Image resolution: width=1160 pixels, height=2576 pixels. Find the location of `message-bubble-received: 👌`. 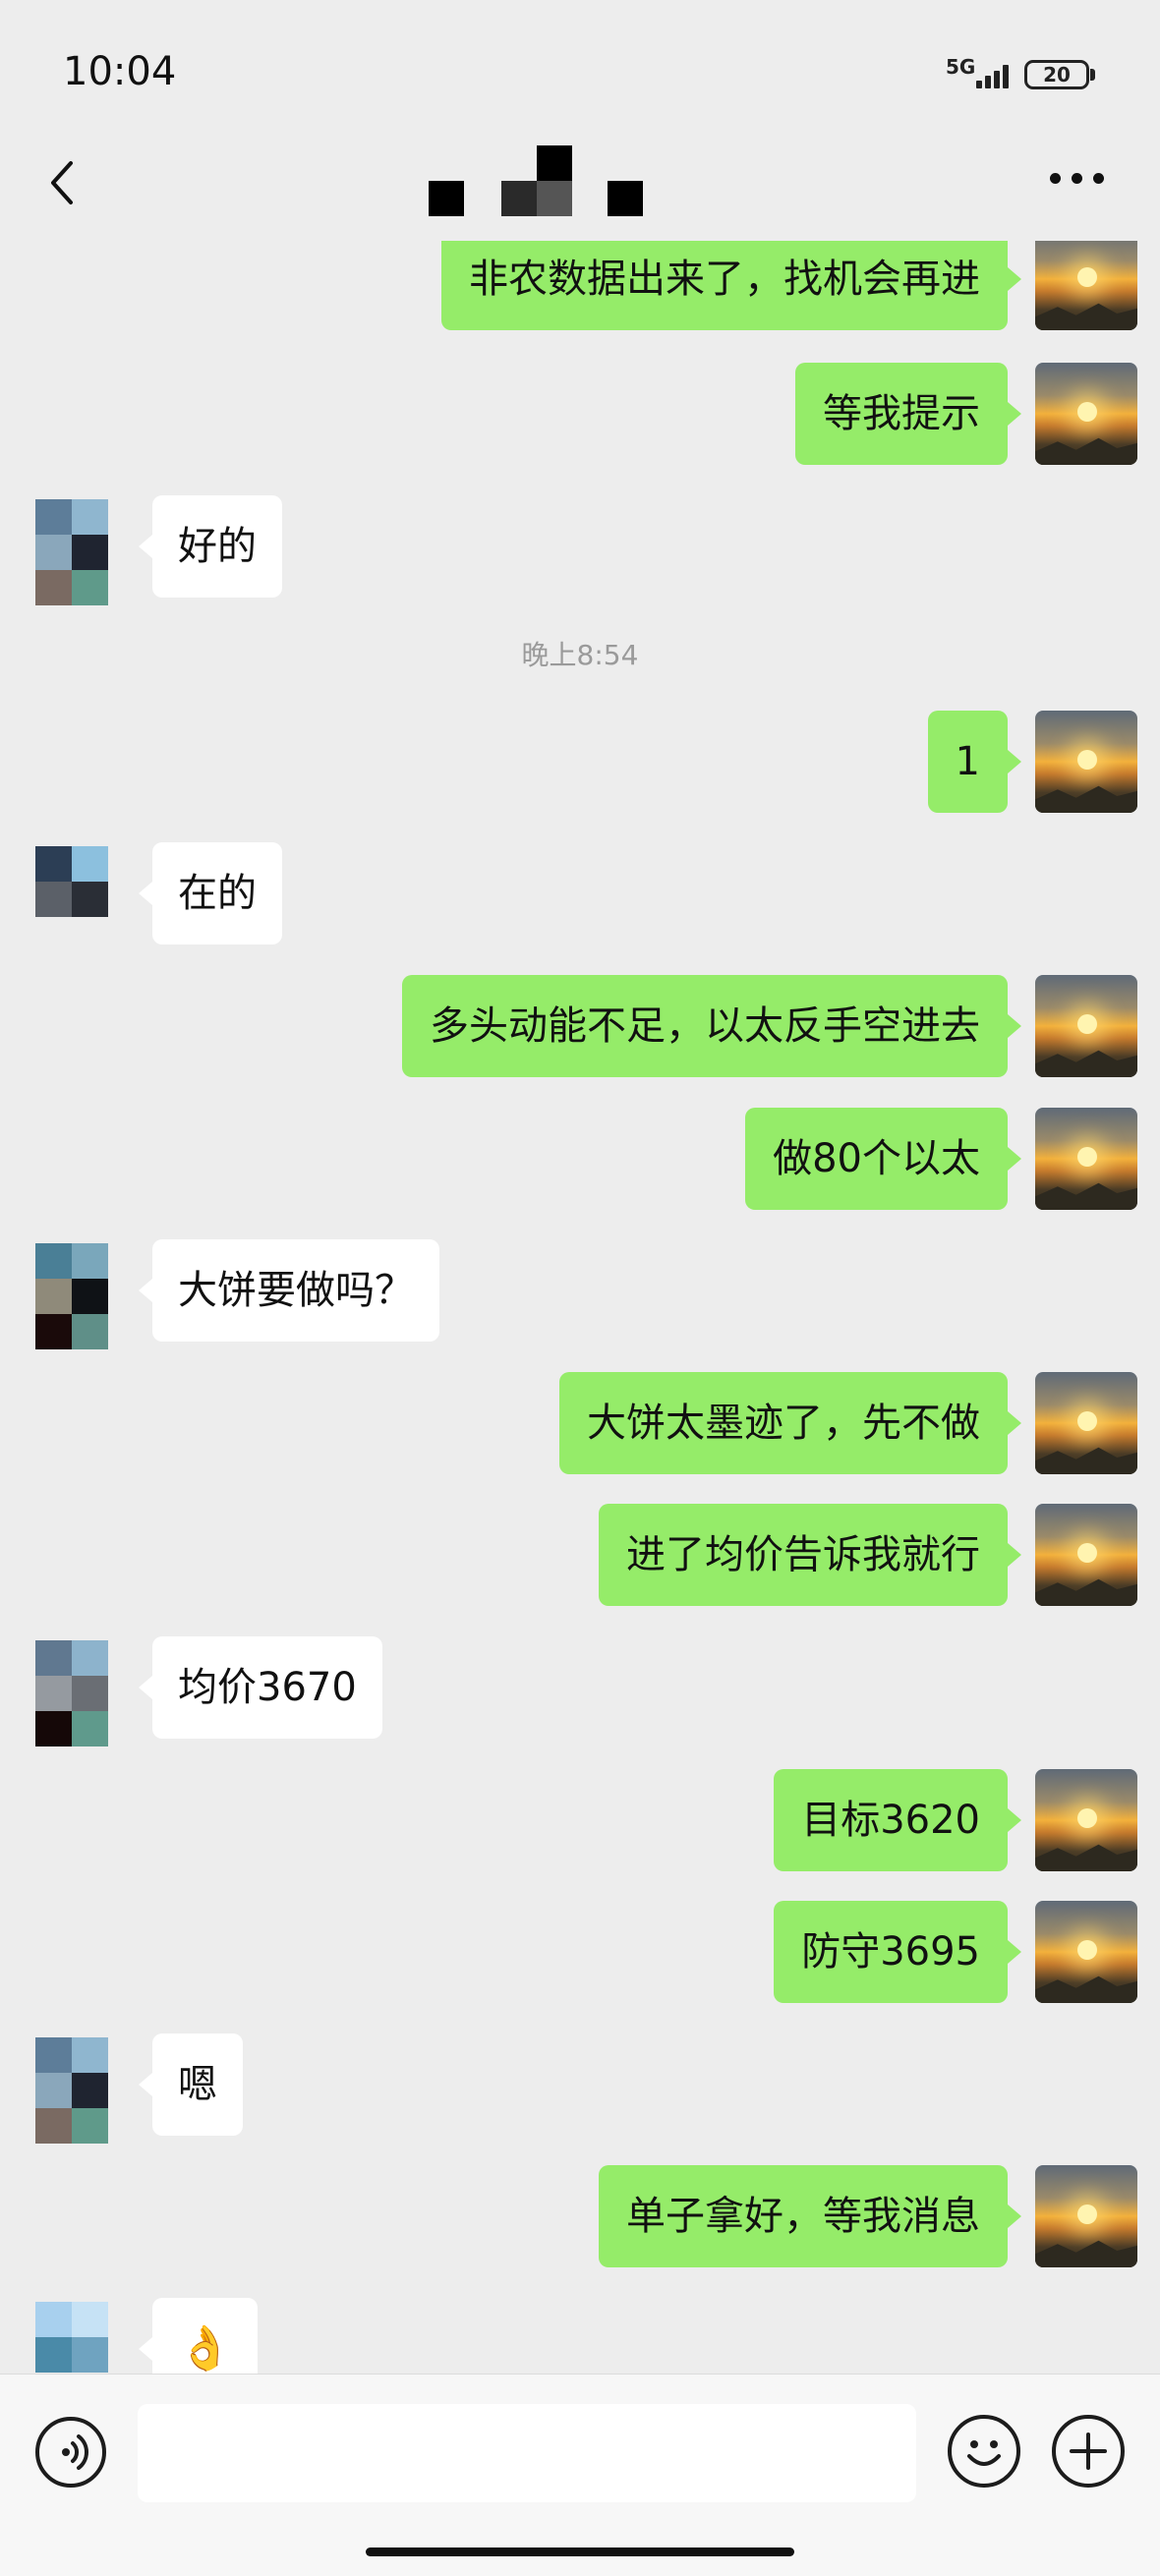

message-bubble-received: 👌 is located at coordinates (198, 2336).